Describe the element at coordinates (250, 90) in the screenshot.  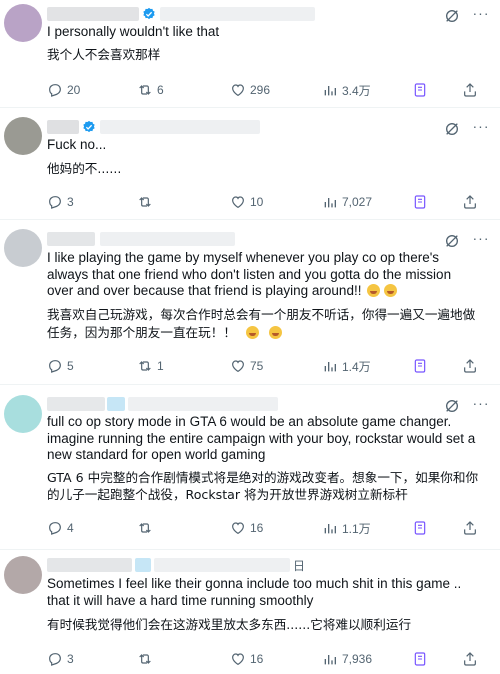
I see `like-button: 296` at that location.